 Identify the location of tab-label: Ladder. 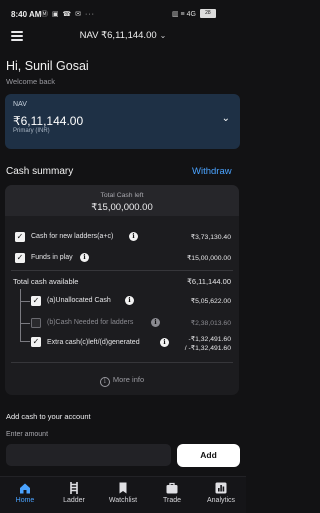
(74, 500).